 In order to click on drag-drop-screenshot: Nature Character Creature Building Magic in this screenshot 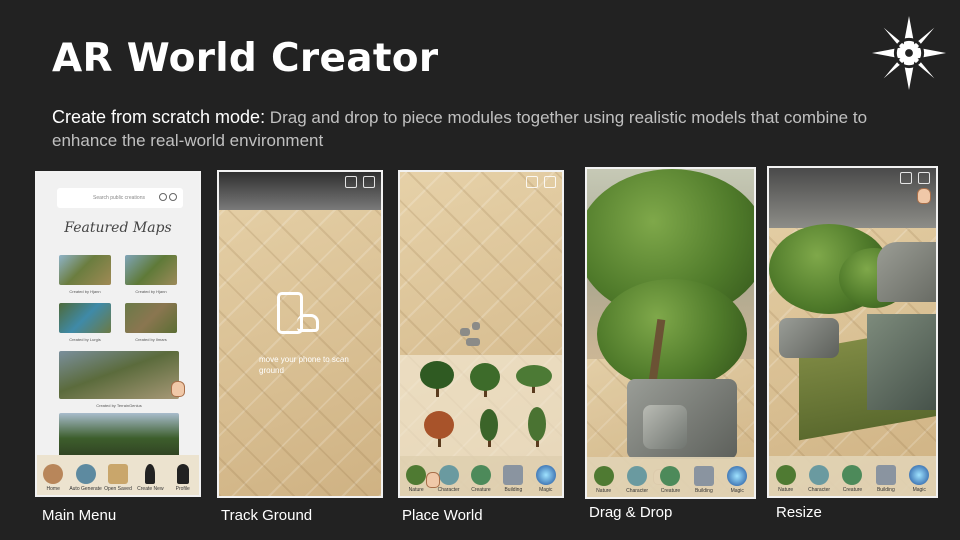, I will do `click(670, 333)`.